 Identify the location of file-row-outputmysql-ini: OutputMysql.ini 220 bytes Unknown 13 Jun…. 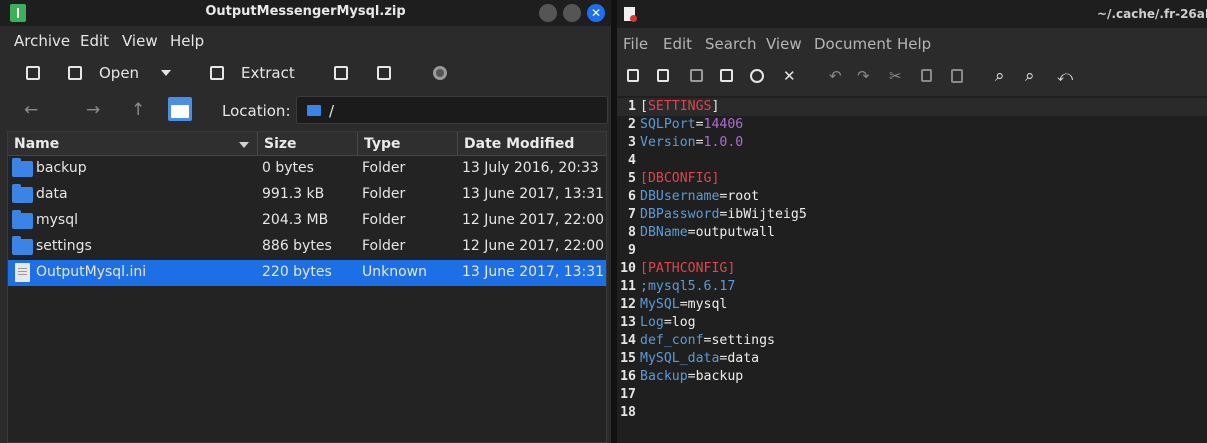
(307, 273).